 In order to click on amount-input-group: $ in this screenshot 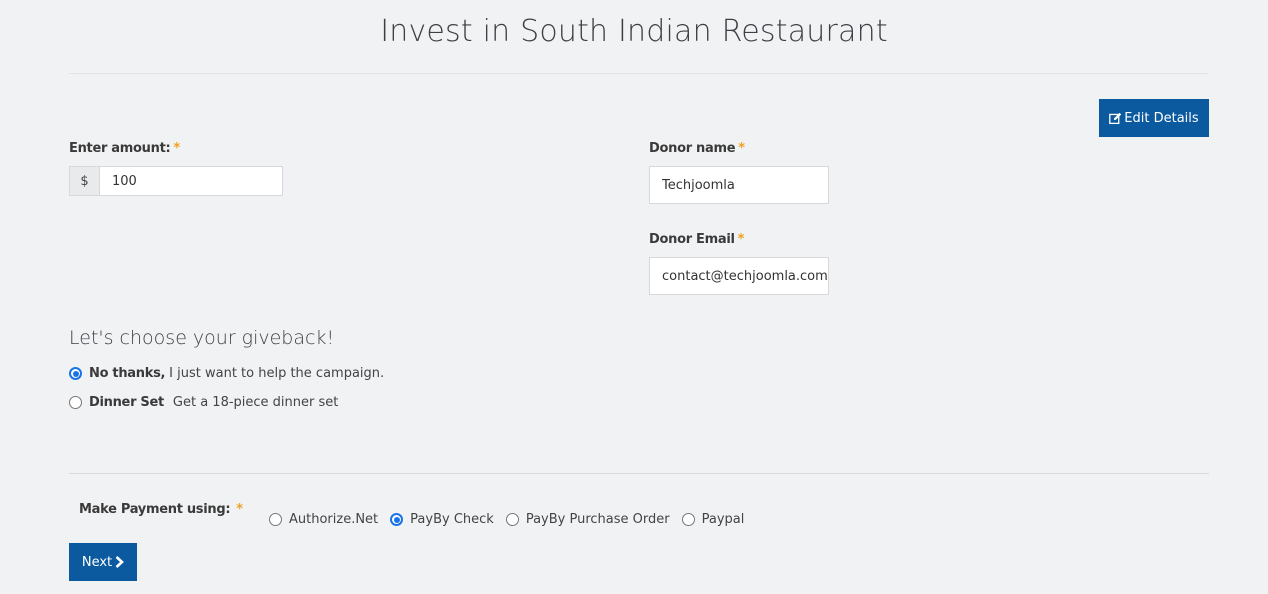, I will do `click(176, 181)`.